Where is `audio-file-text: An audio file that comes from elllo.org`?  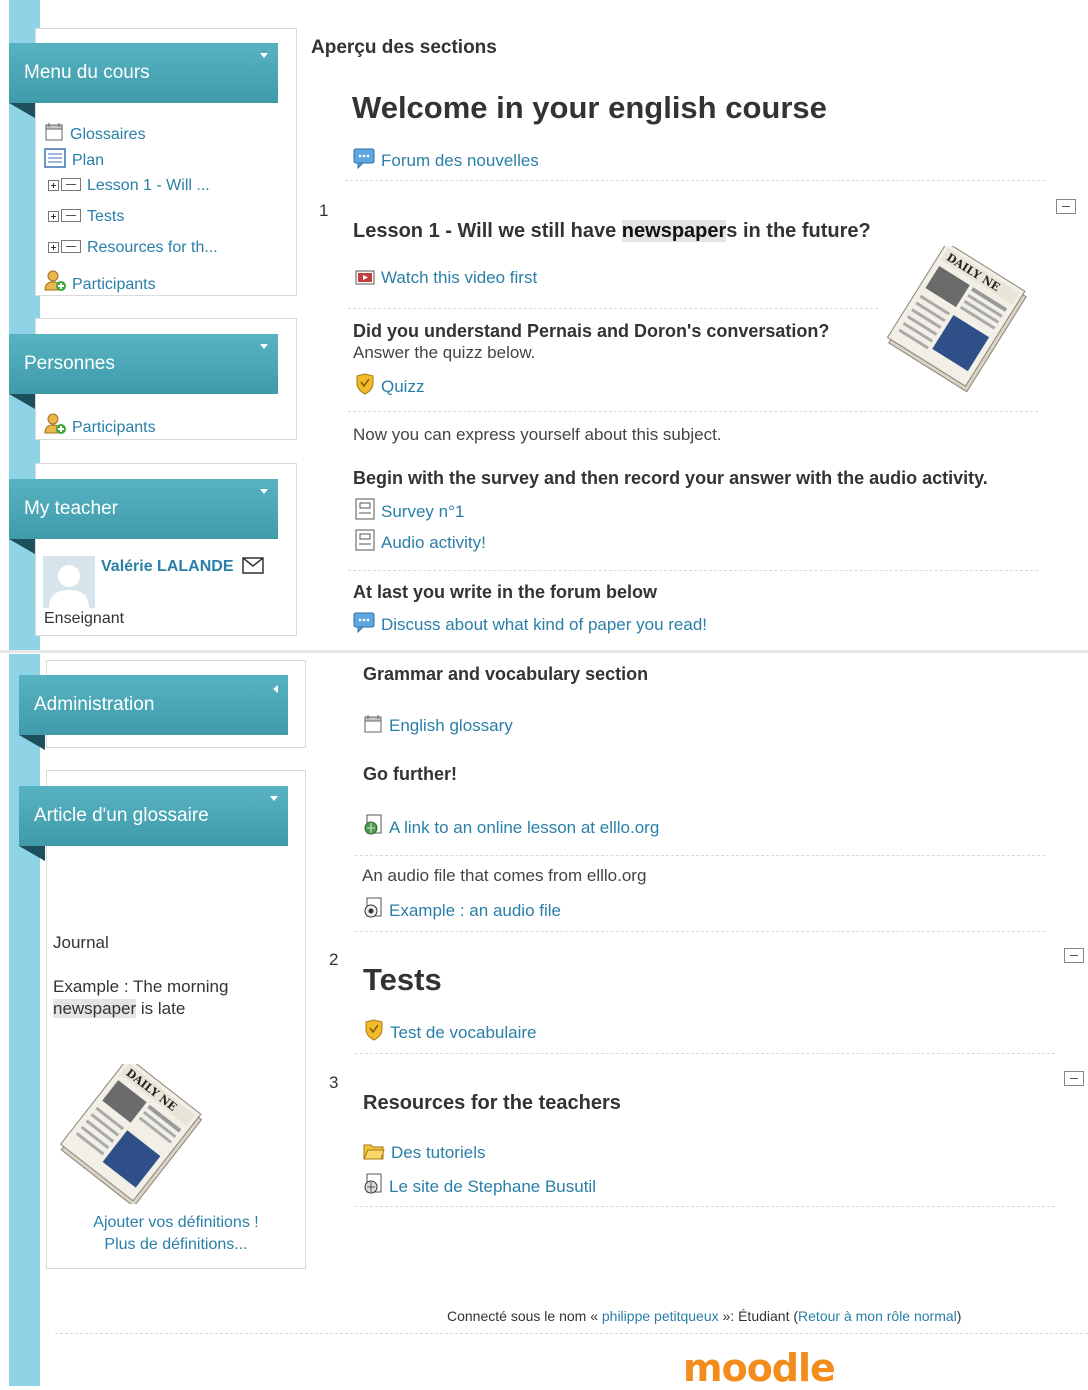
audio-file-text: An audio file that comes from elllo.org is located at coordinates (504, 875).